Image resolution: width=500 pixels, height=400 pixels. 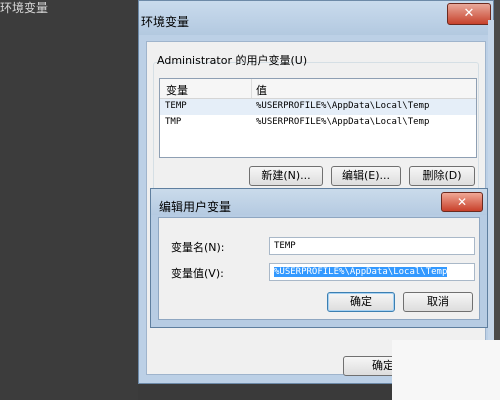 What do you see at coordinates (372, 246) in the screenshot?
I see `variable-name-field: TEMP` at bounding box center [372, 246].